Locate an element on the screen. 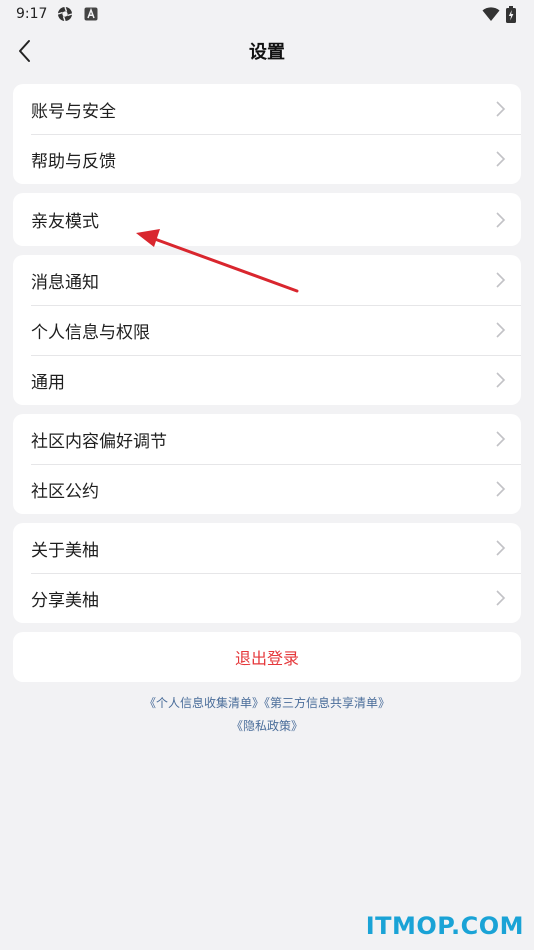 This screenshot has width=534, height=950. privacy-policy-link: 《隐私政策》 is located at coordinates (267, 726).